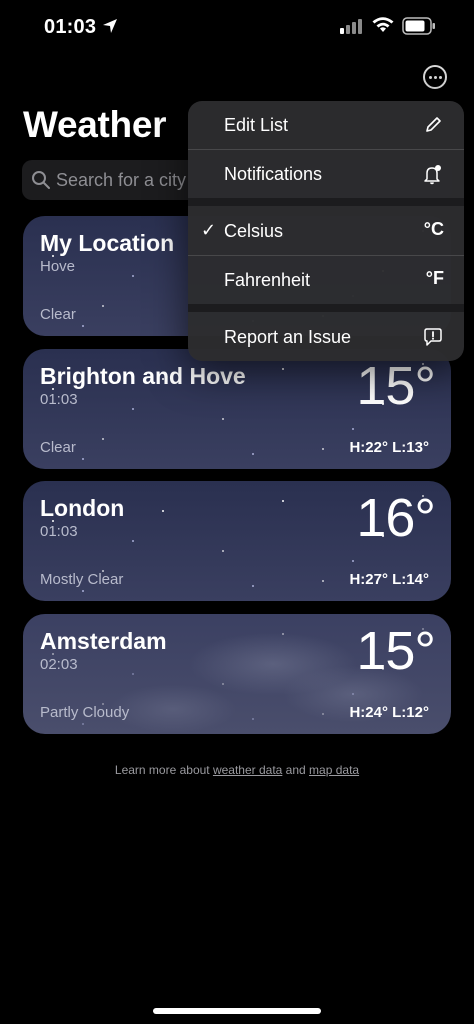  What do you see at coordinates (237, 1011) in the screenshot?
I see `home-indicator` at bounding box center [237, 1011].